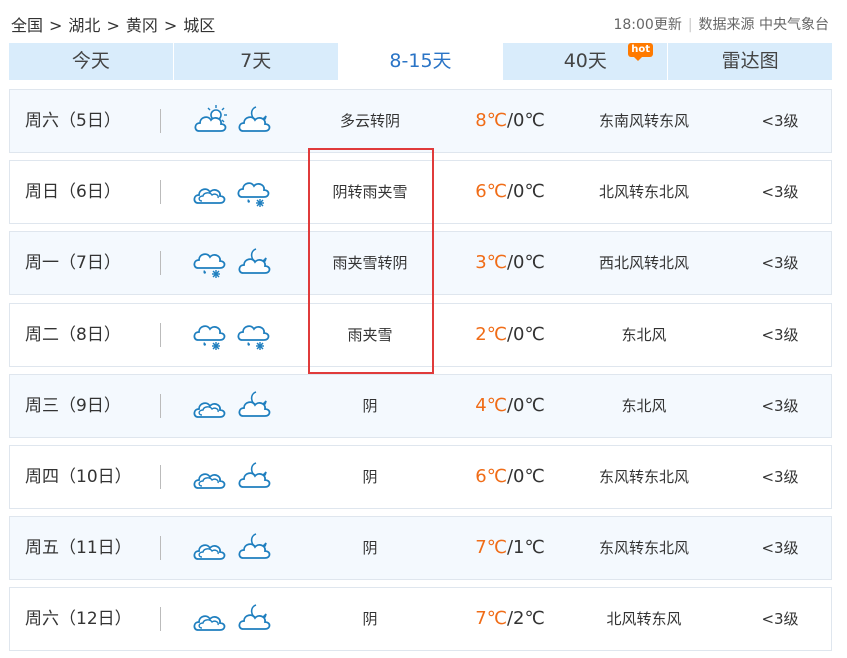  I want to click on forecast-day: 周五（11日）, so click(78, 548).